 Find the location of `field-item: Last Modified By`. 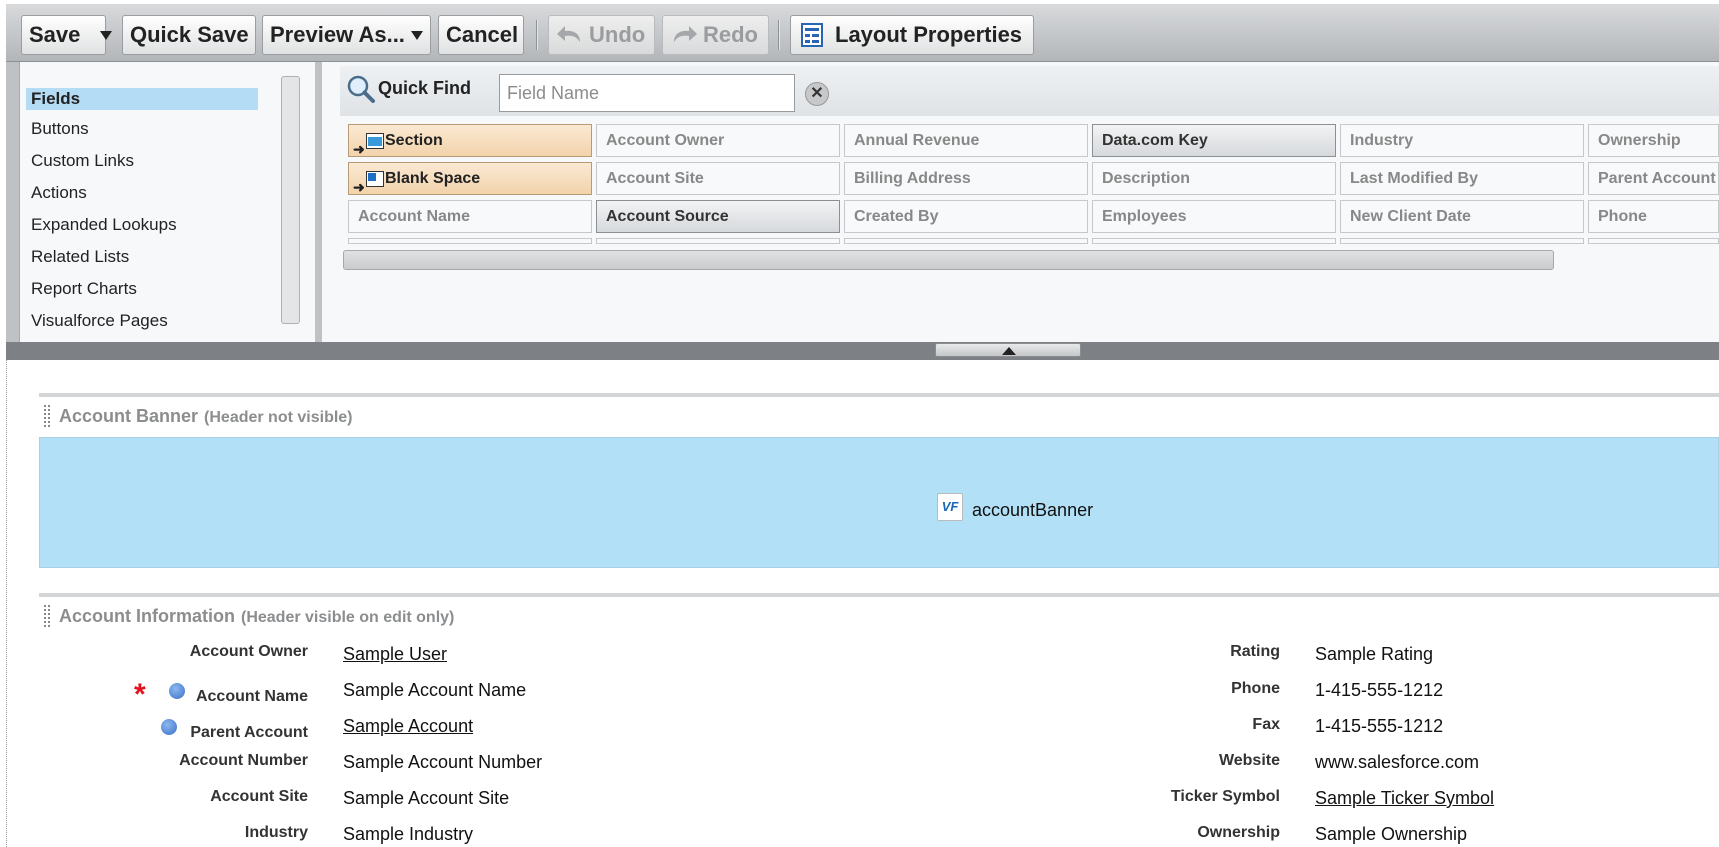

field-item: Last Modified By is located at coordinates (1462, 178).